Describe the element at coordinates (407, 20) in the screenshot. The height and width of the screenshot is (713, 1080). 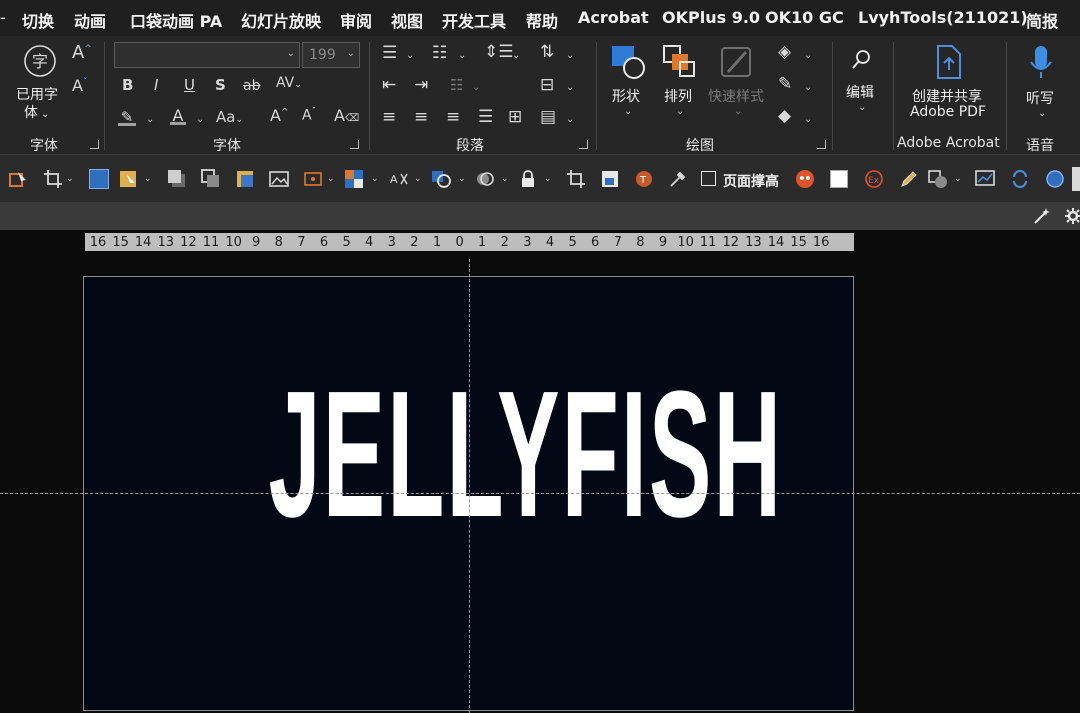
I see `tab-view: 视图` at that location.